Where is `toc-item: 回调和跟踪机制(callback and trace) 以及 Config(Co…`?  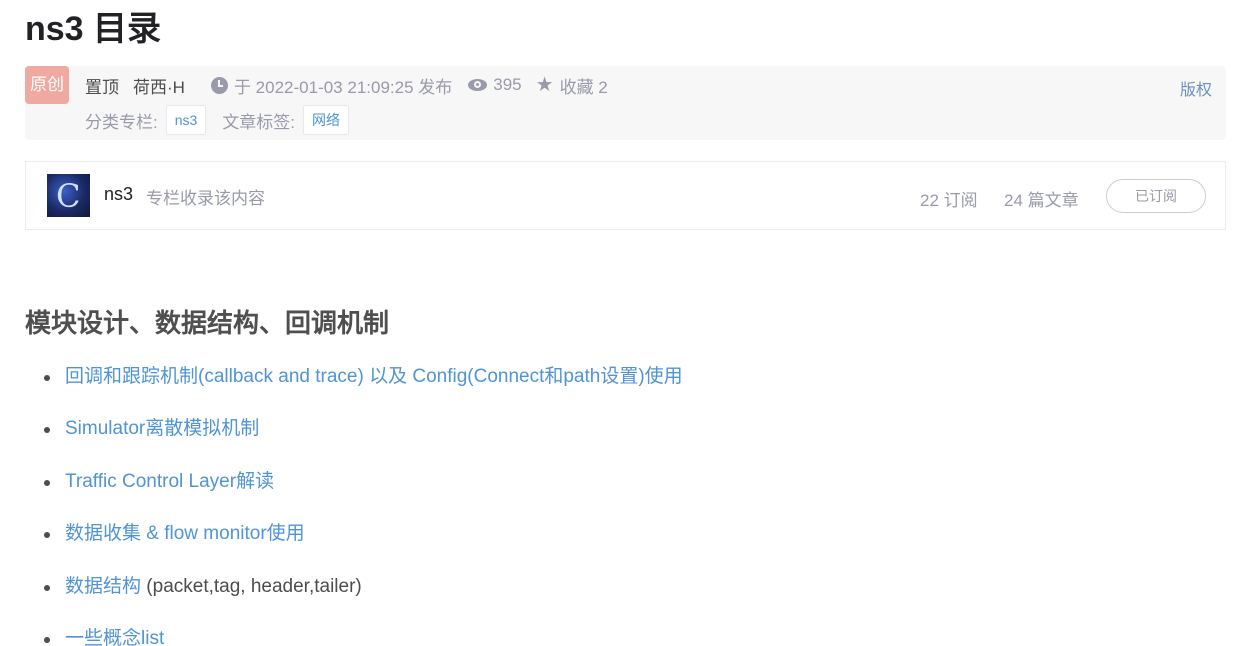
toc-item: 回调和跟踪机制(callback and trace) 以及 Config(Co… is located at coordinates (363, 386).